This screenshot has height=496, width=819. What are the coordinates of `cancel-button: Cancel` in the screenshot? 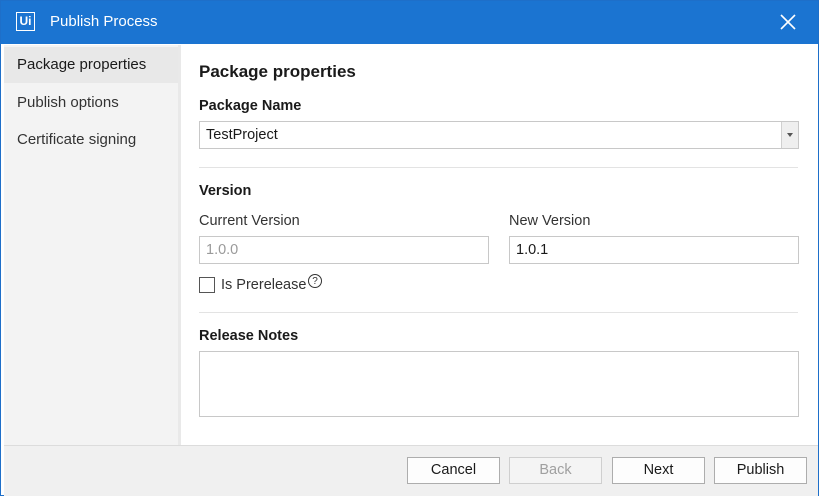 It's located at (453, 470).